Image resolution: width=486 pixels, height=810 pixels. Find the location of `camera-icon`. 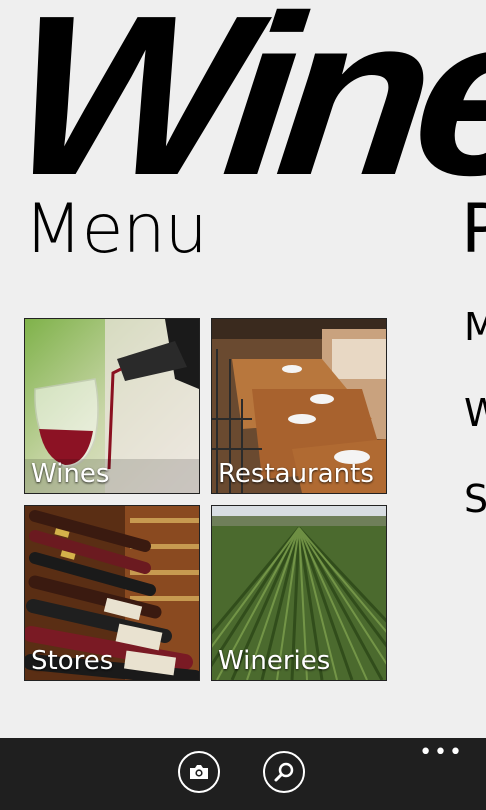

camera-icon is located at coordinates (199, 772).